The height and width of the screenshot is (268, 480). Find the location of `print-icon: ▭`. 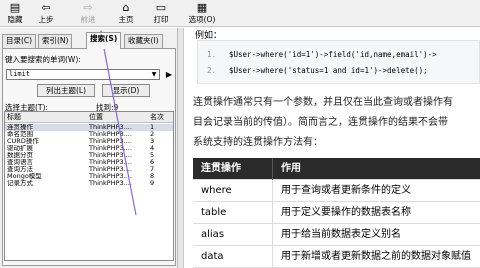

print-icon: ▭ is located at coordinates (161, 7).